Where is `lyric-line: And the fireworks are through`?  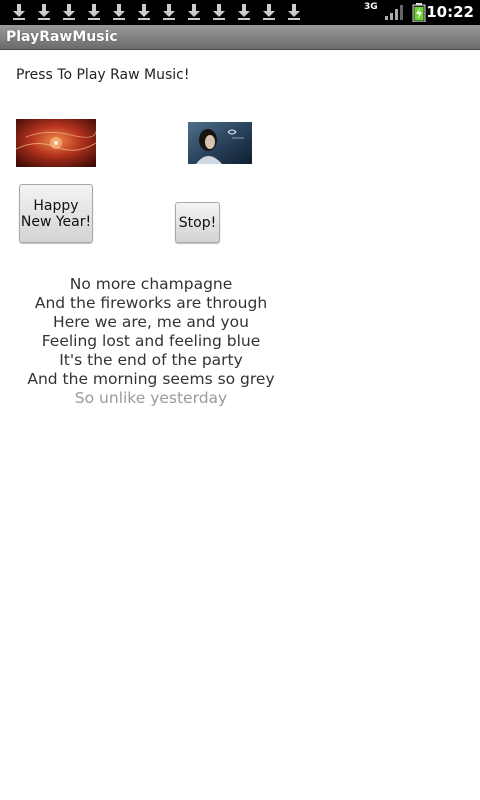
lyric-line: And the fireworks are through is located at coordinates (151, 303).